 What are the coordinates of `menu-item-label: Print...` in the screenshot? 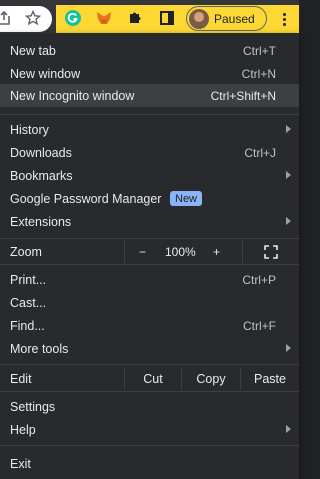 It's located at (28, 279).